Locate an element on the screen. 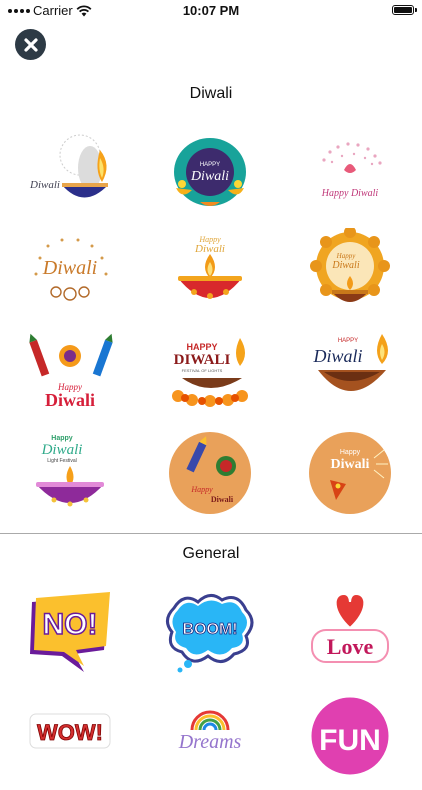 Image resolution: width=422 pixels, height=790 pixels. sticker-text: NO! is located at coordinates (70, 624).